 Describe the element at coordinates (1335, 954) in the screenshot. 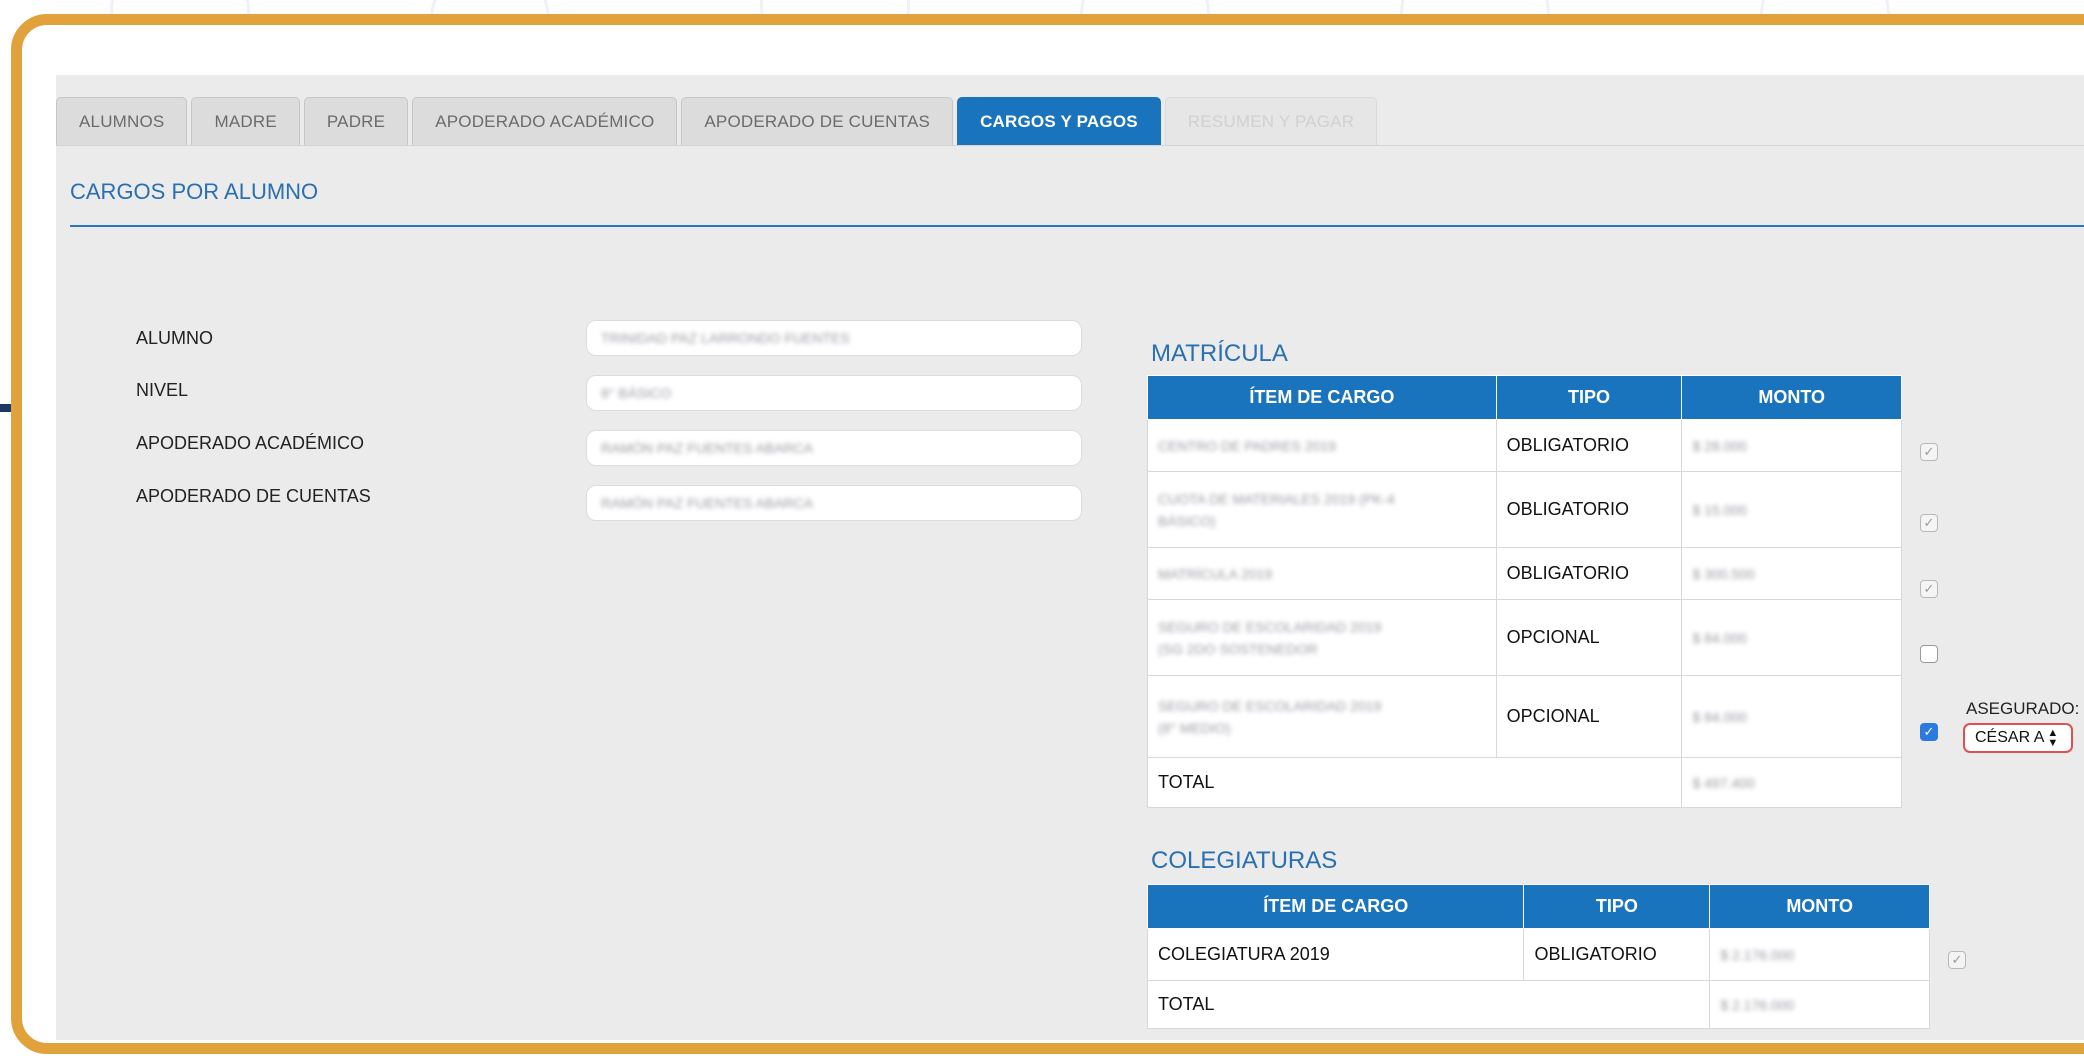

I see `cell-item: COLEGIATURA 2019` at that location.